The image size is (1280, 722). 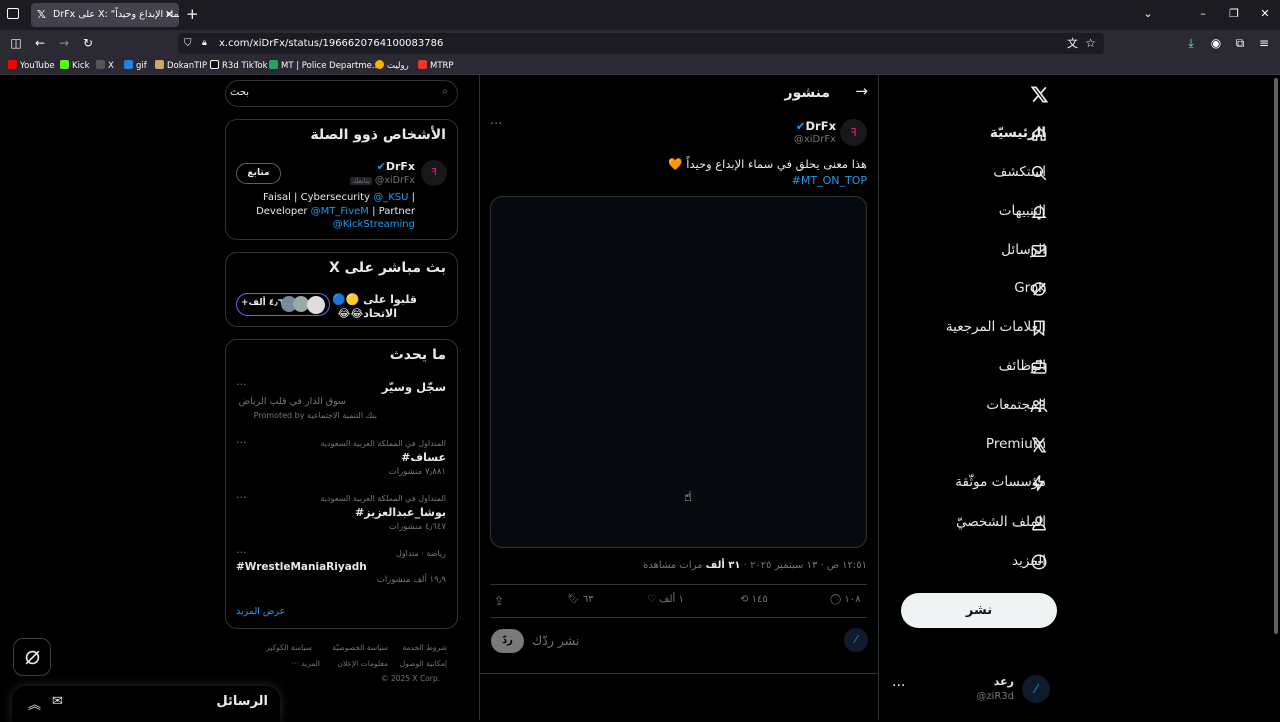 I want to click on new-message-icon: ✉︎, so click(x=57, y=701).